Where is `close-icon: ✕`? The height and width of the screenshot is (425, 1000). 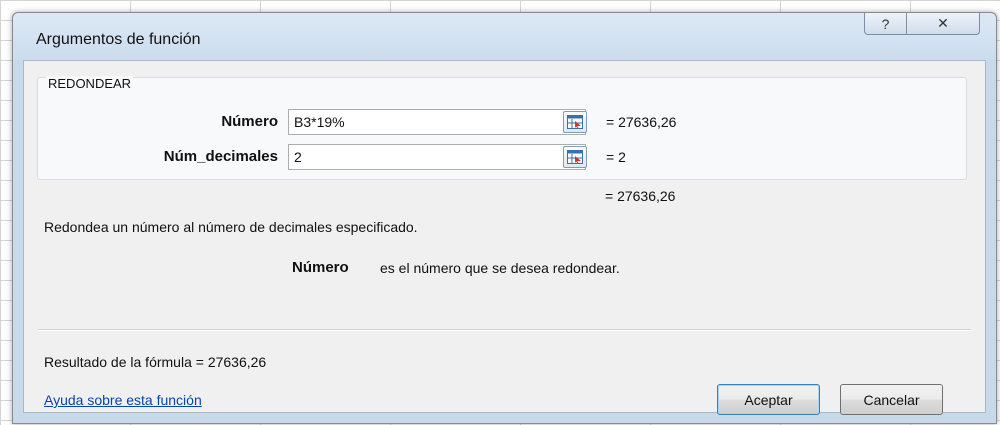 close-icon: ✕ is located at coordinates (943, 23).